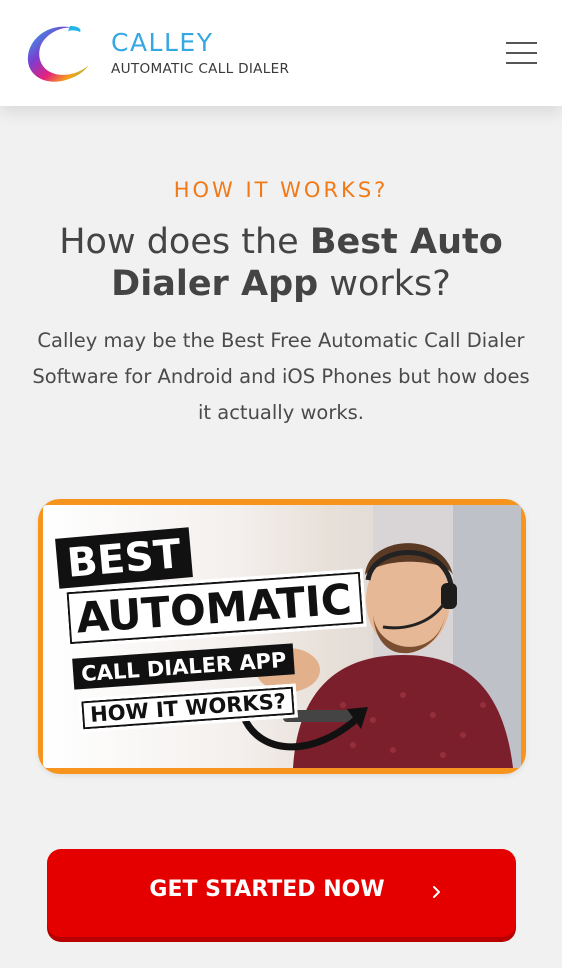 This screenshot has width=562, height=972. I want to click on get-started-label: GET STARTED NOW, so click(267, 889).